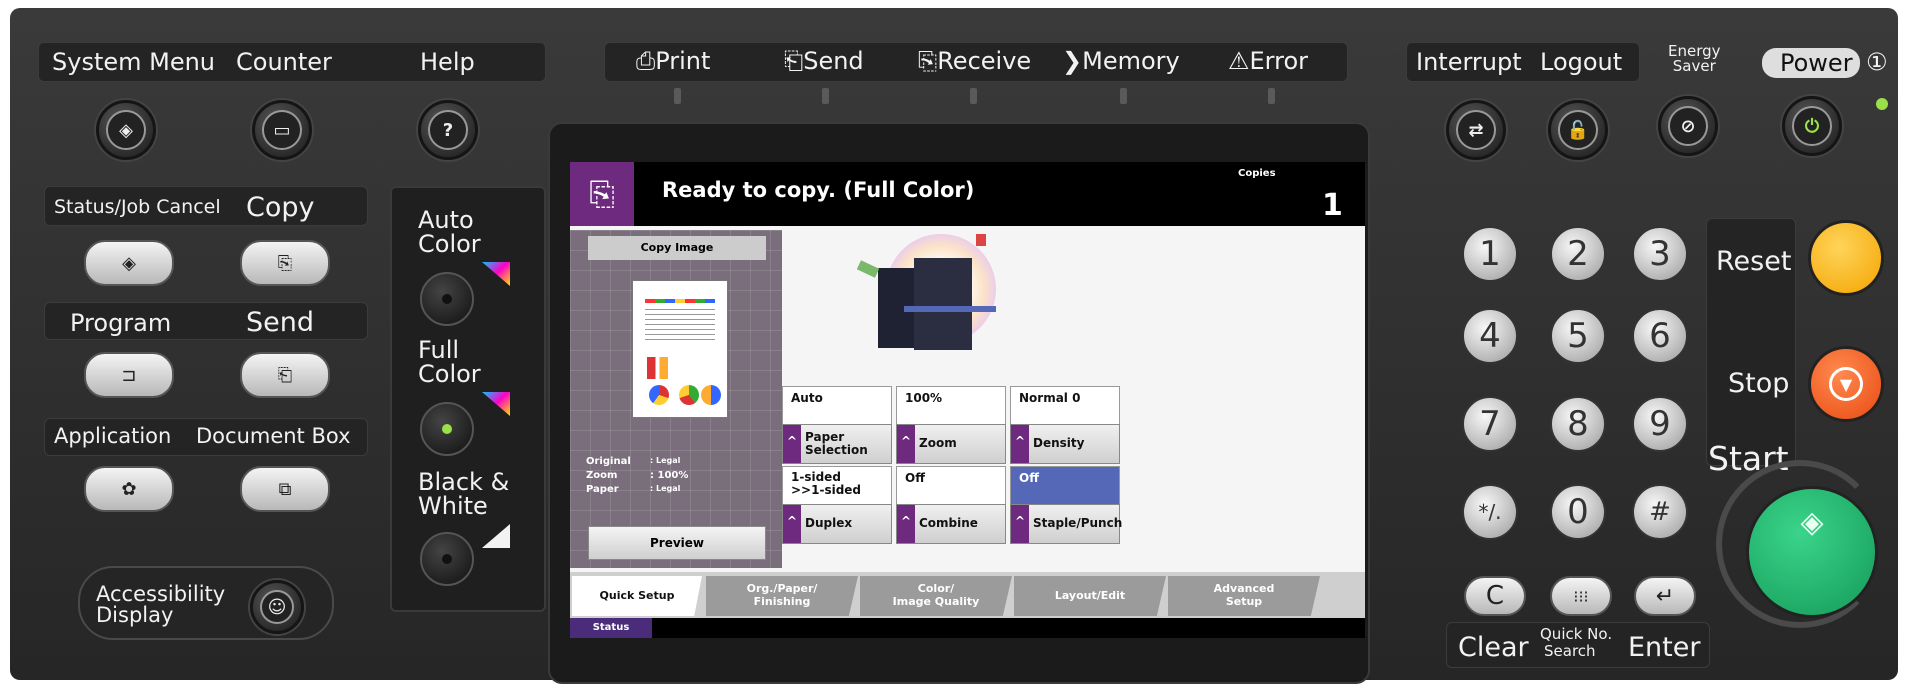 This screenshot has width=1908, height=688. I want to click on status-tab-button: Status, so click(611, 628).